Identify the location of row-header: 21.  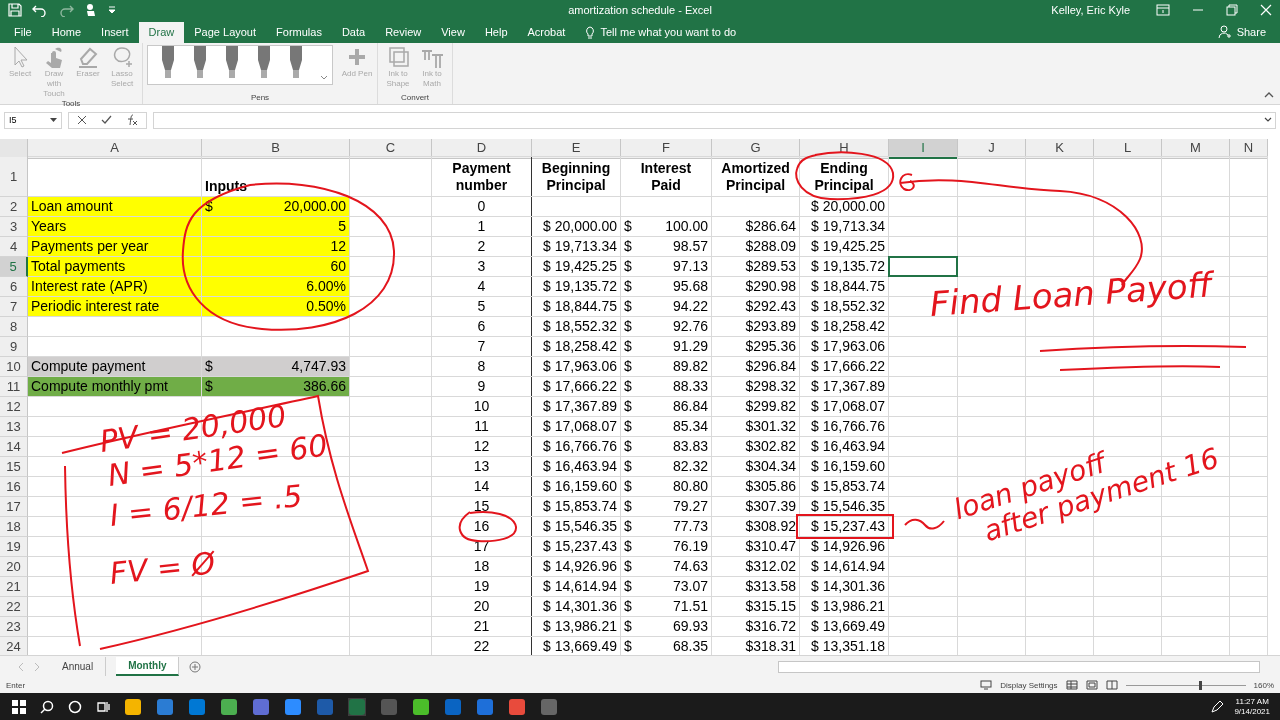
(14, 586).